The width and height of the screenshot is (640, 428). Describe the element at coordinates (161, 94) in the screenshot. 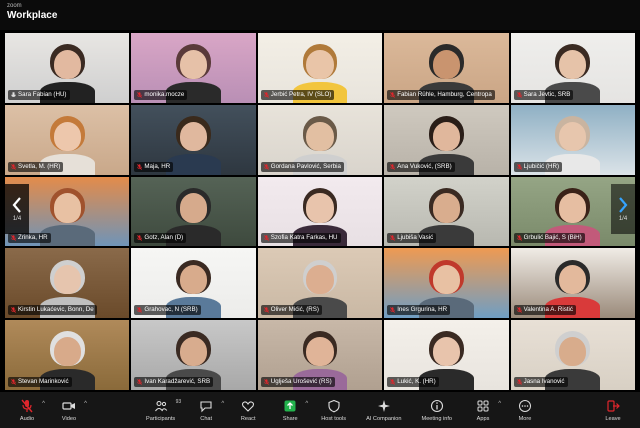

I see `participant-name-tag: monika.mocze` at that location.